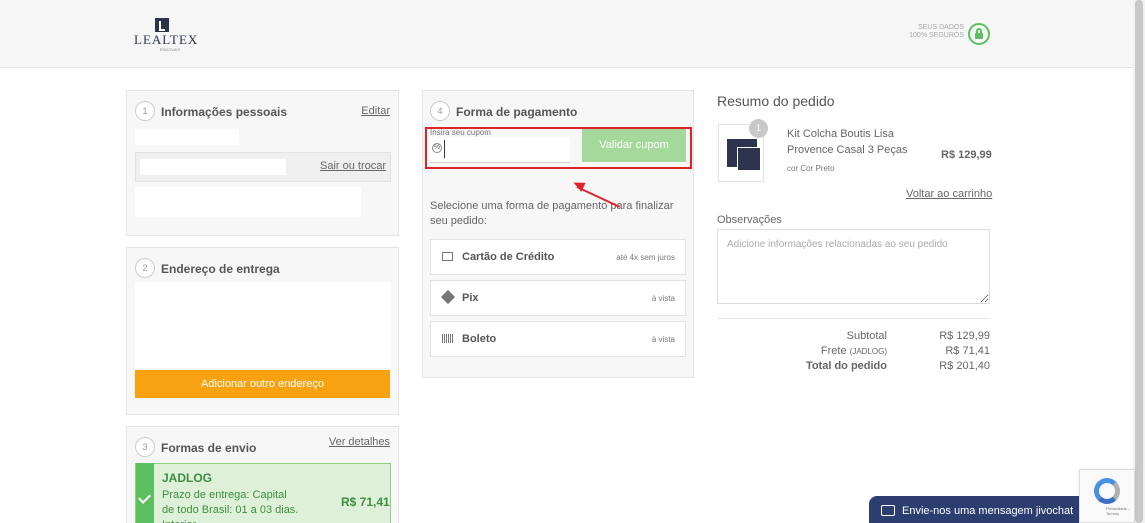  Describe the element at coordinates (853, 266) in the screenshot. I see `notes-textarea` at that location.